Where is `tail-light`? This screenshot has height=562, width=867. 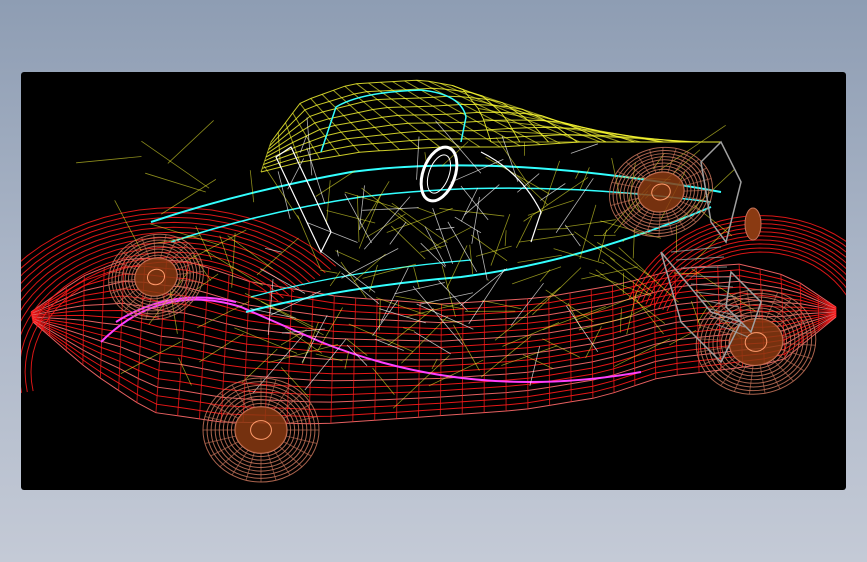
tail-light is located at coordinates (753, 224).